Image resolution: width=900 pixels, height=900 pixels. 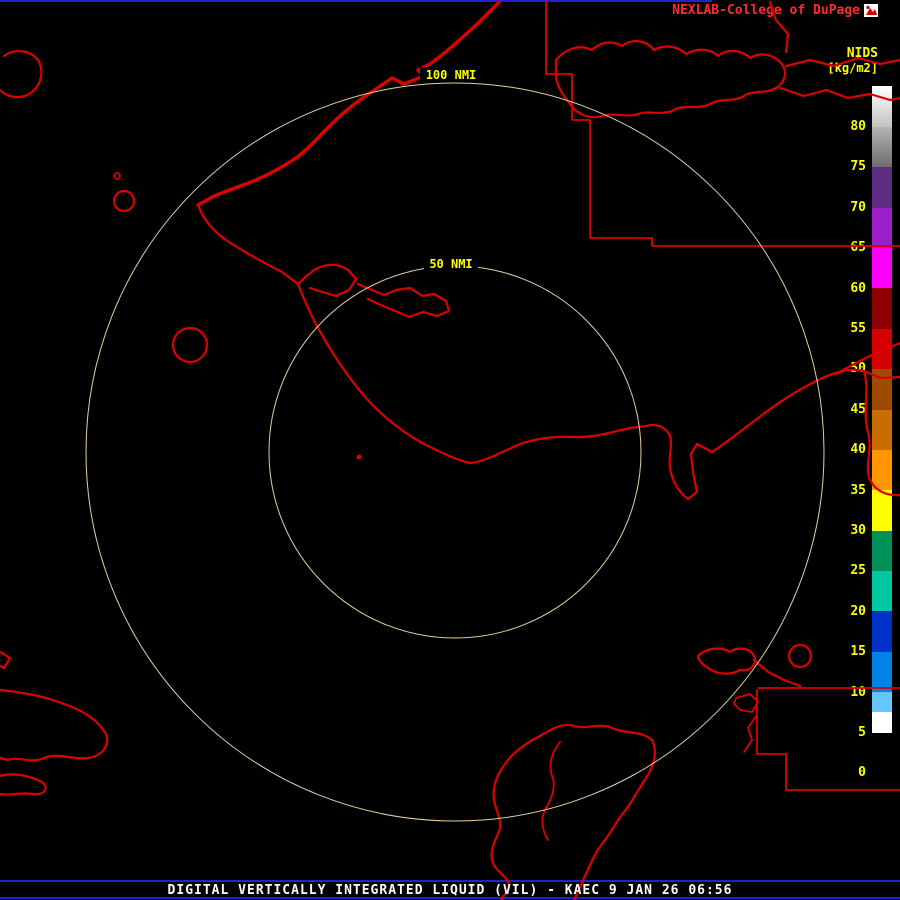 What do you see at coordinates (450, 264) in the screenshot?
I see `ring-label-50nmi: 50 NMI` at bounding box center [450, 264].